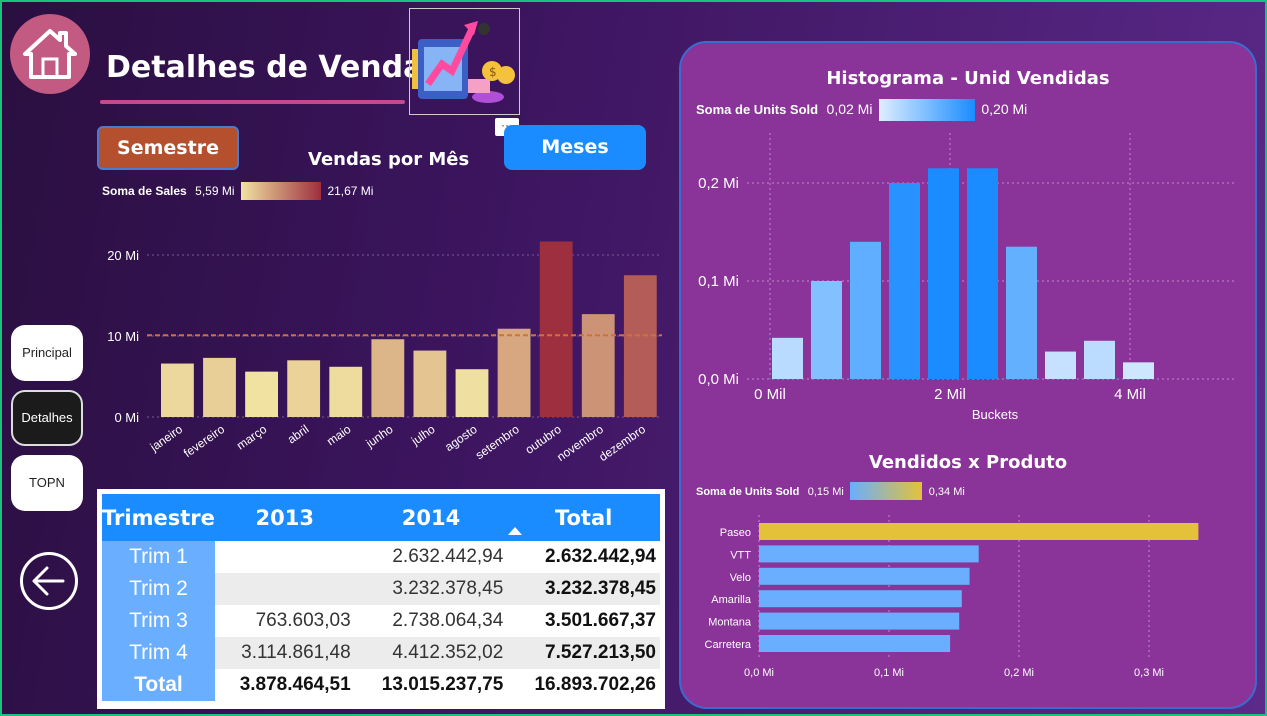 This screenshot has width=1267, height=716. Describe the element at coordinates (580, 443) in the screenshot. I see `sales-x-tick: novembro` at that location.